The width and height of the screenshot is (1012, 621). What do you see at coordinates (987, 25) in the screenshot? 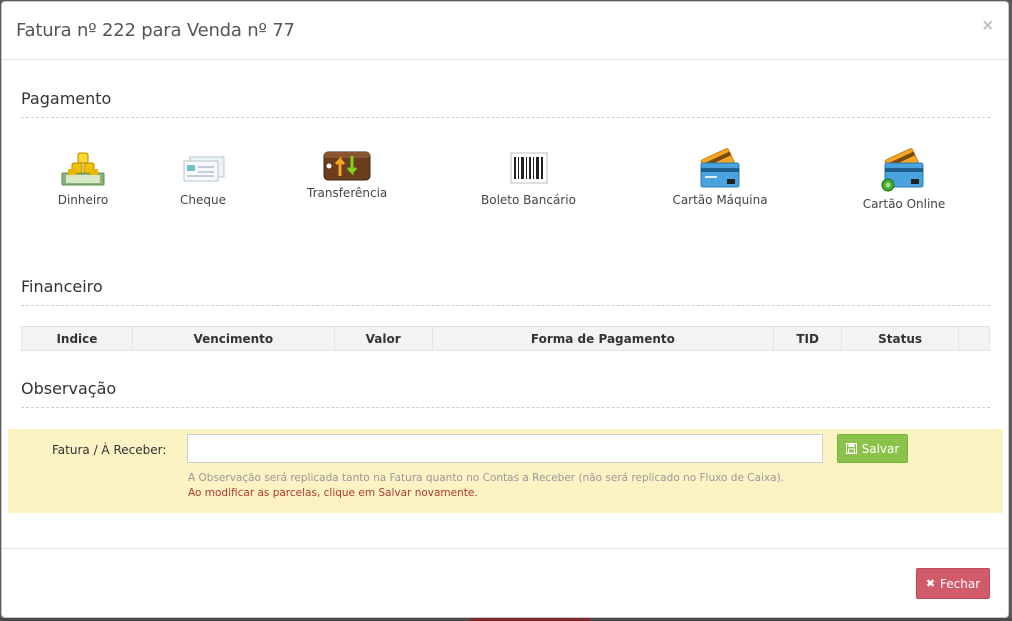
I see `close-icon: ×` at bounding box center [987, 25].